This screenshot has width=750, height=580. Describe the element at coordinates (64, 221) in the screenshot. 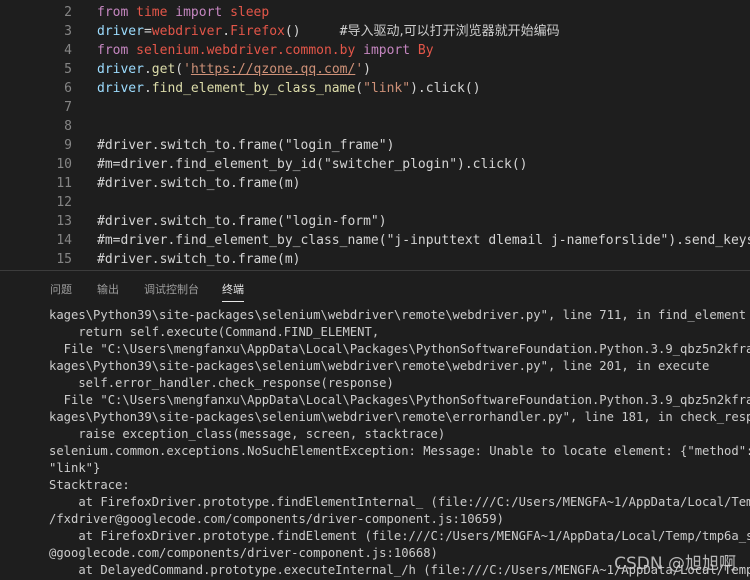

I see `line-number: 13` at that location.